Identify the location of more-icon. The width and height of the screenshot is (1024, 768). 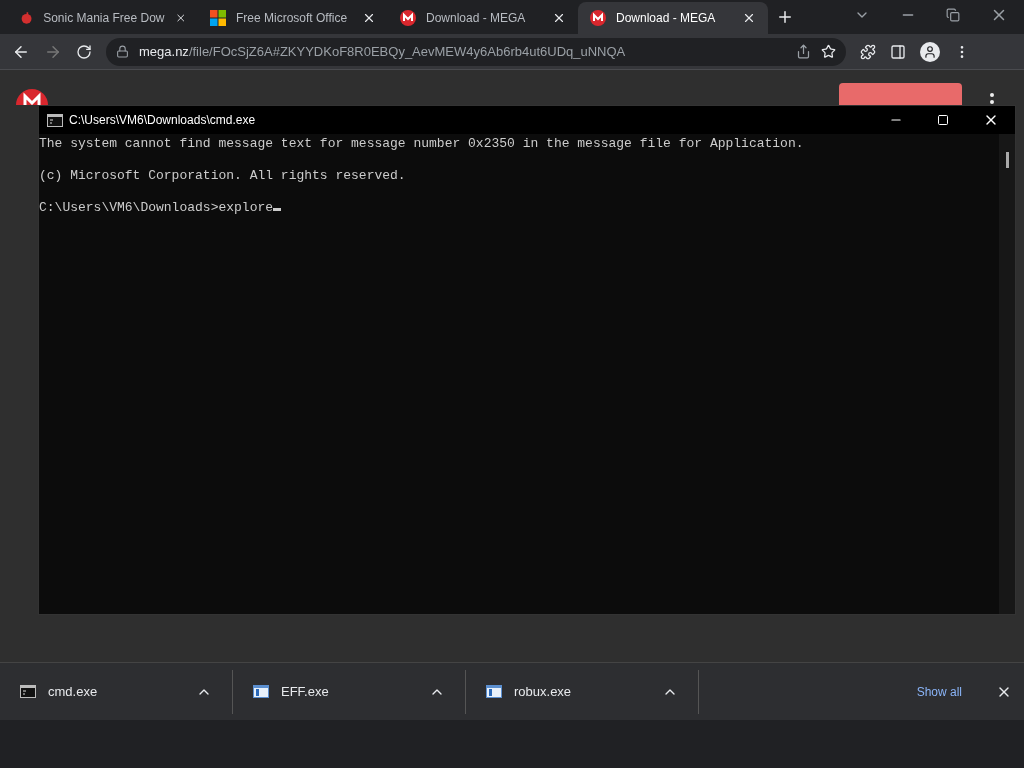
(992, 99).